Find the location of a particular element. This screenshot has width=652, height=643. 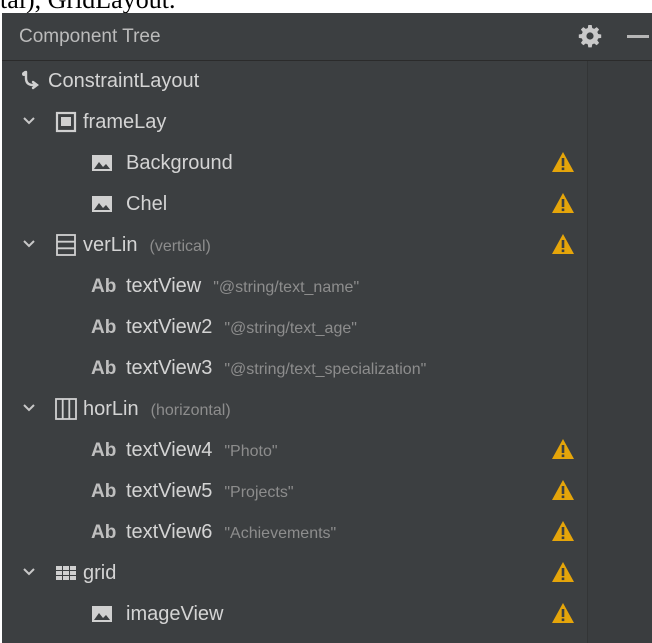

tree-row-label: textView2 "@string/text_age" is located at coordinates (241, 327).